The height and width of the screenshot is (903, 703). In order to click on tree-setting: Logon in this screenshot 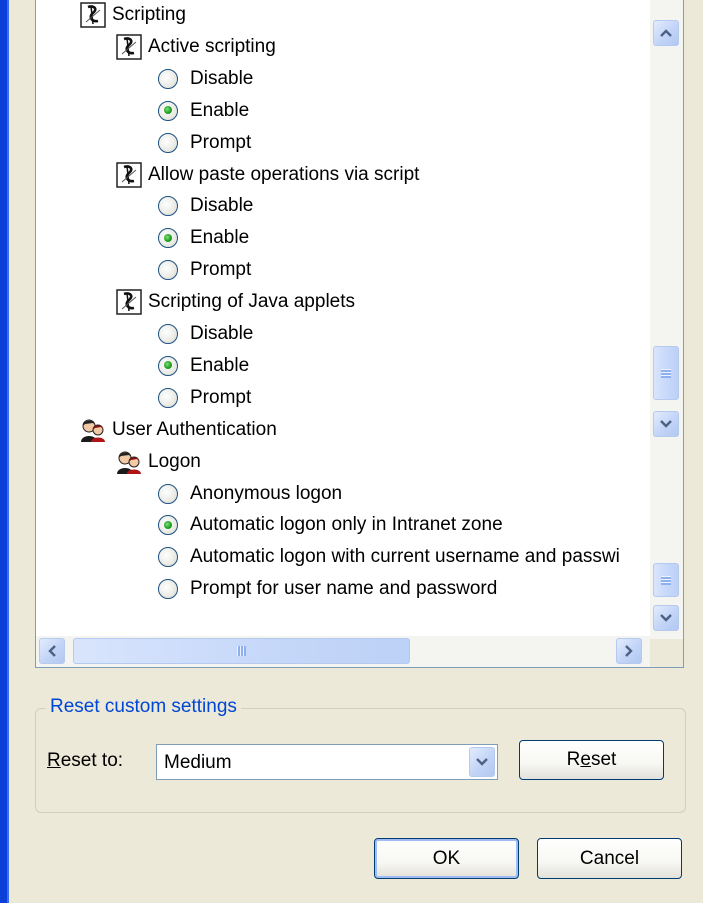, I will do `click(158, 462)`.